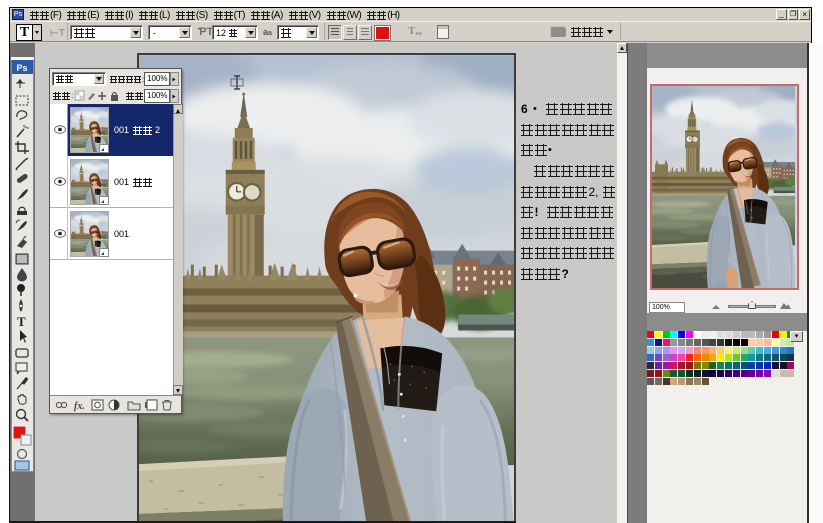 The width and height of the screenshot is (823, 523). What do you see at coordinates (21, 321) in the screenshot?
I see `svg-text: T` at bounding box center [21, 321].